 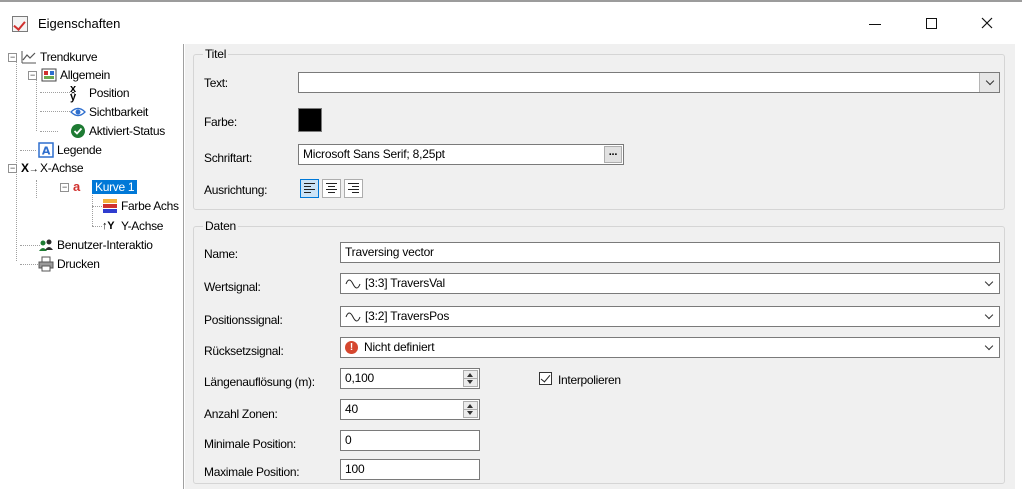 What do you see at coordinates (410, 409) in the screenshot?
I see `anzahl-zonen-spinner: 40` at bounding box center [410, 409].